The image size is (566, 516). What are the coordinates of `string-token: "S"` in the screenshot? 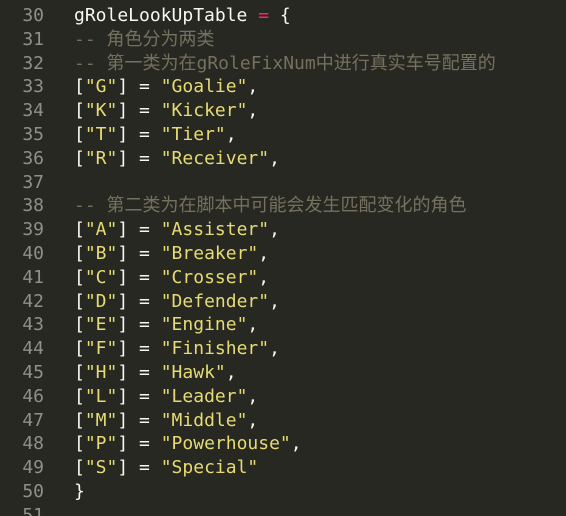 It's located at (101, 468).